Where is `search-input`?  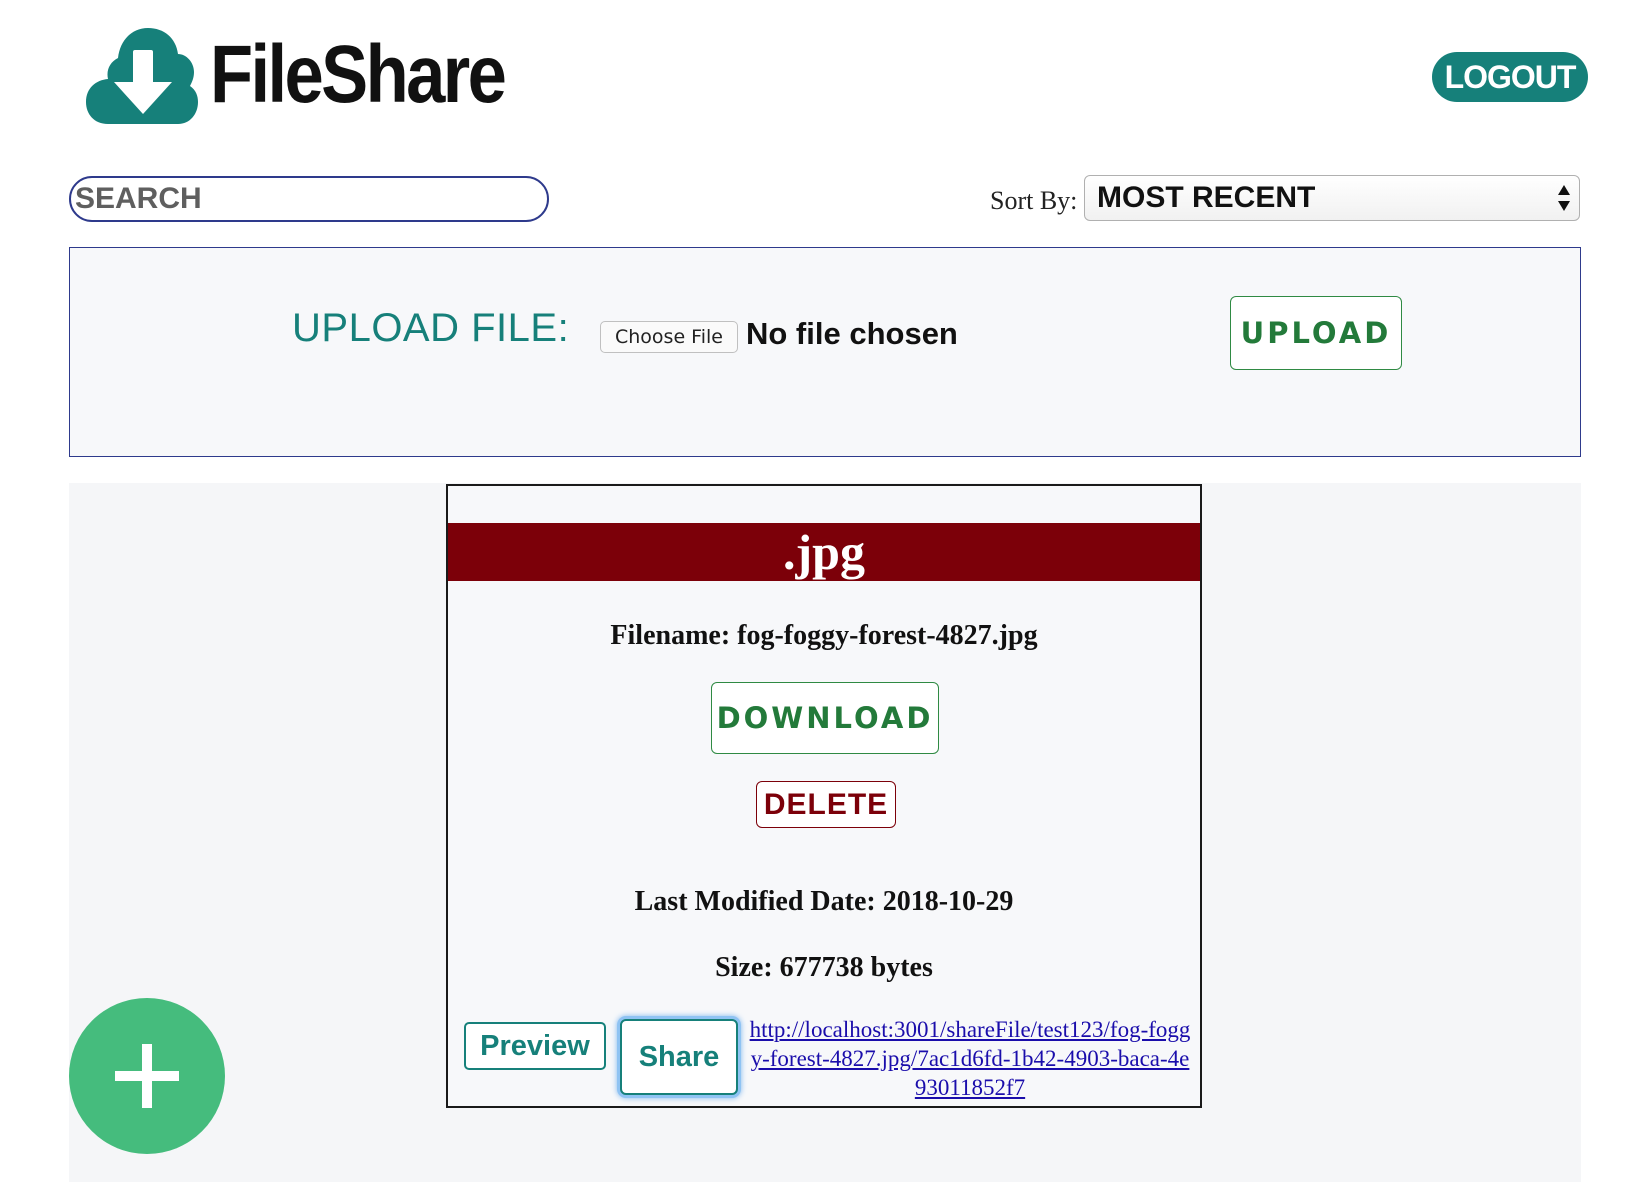 search-input is located at coordinates (309, 199).